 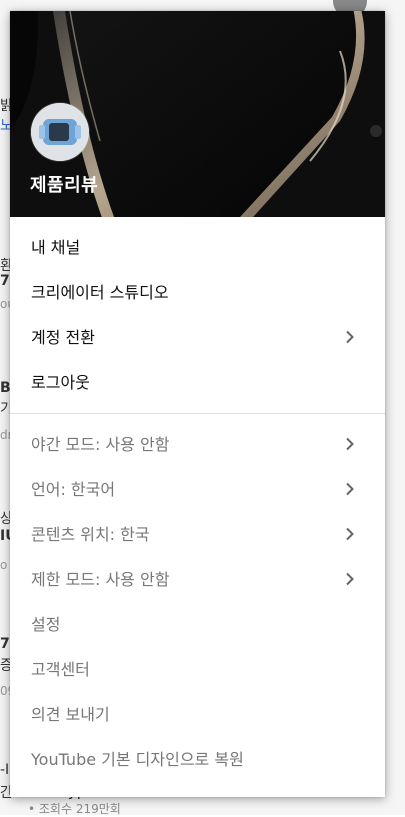 I want to click on menu-item-label: 계정 전환, so click(x=63, y=337).